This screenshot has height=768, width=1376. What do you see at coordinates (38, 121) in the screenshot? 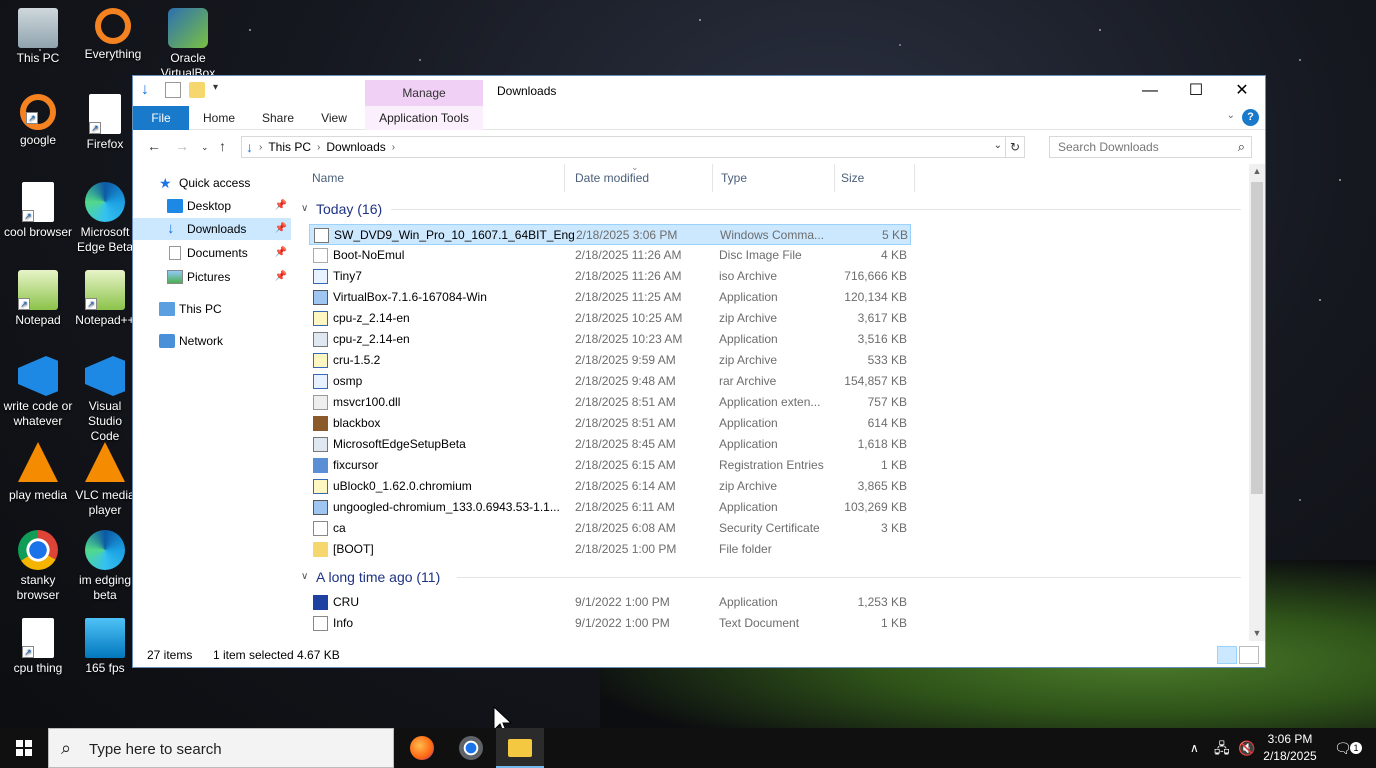
I see `desktop-icon-google: ↗ google` at bounding box center [38, 121].